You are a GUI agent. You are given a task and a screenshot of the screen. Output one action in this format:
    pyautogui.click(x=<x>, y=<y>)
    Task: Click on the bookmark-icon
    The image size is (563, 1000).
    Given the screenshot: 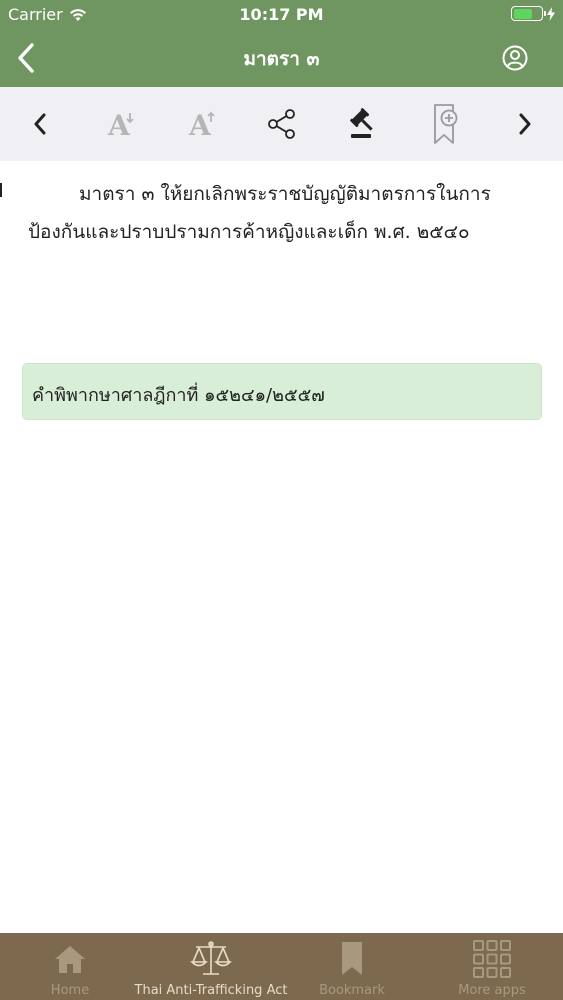 What is the action you would take?
    pyautogui.click(x=352, y=958)
    